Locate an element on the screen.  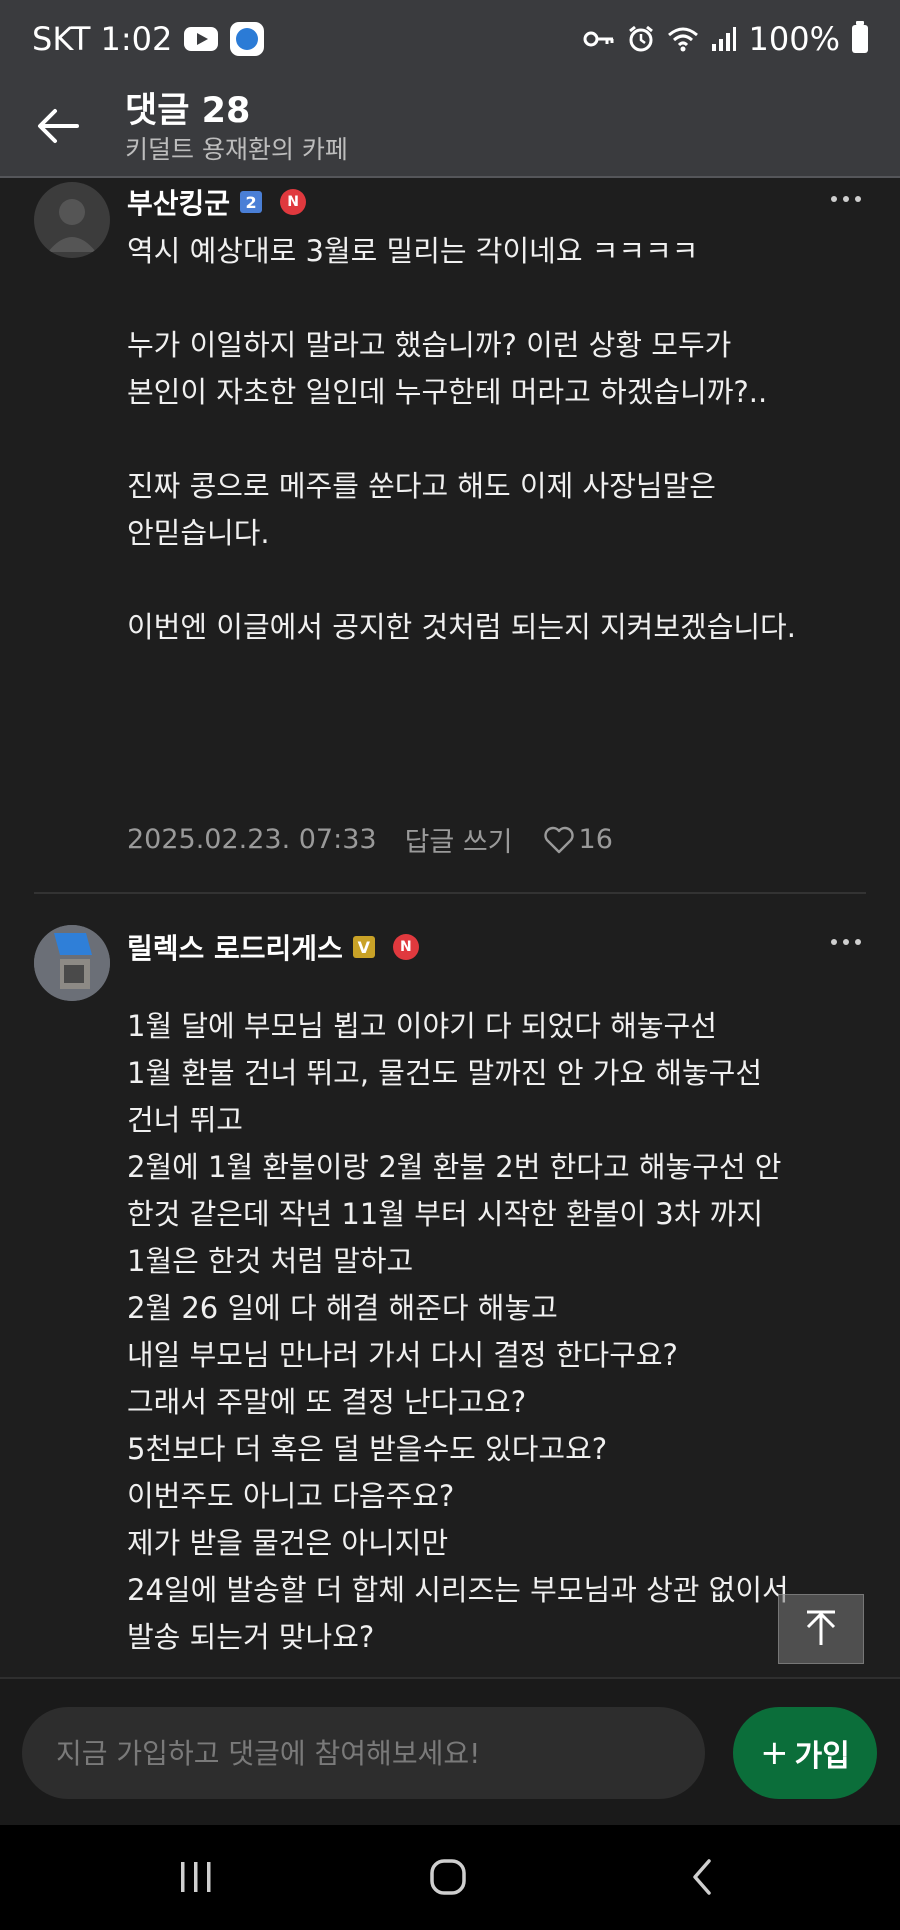
author-name: 부산킹군 is located at coordinates (178, 202).